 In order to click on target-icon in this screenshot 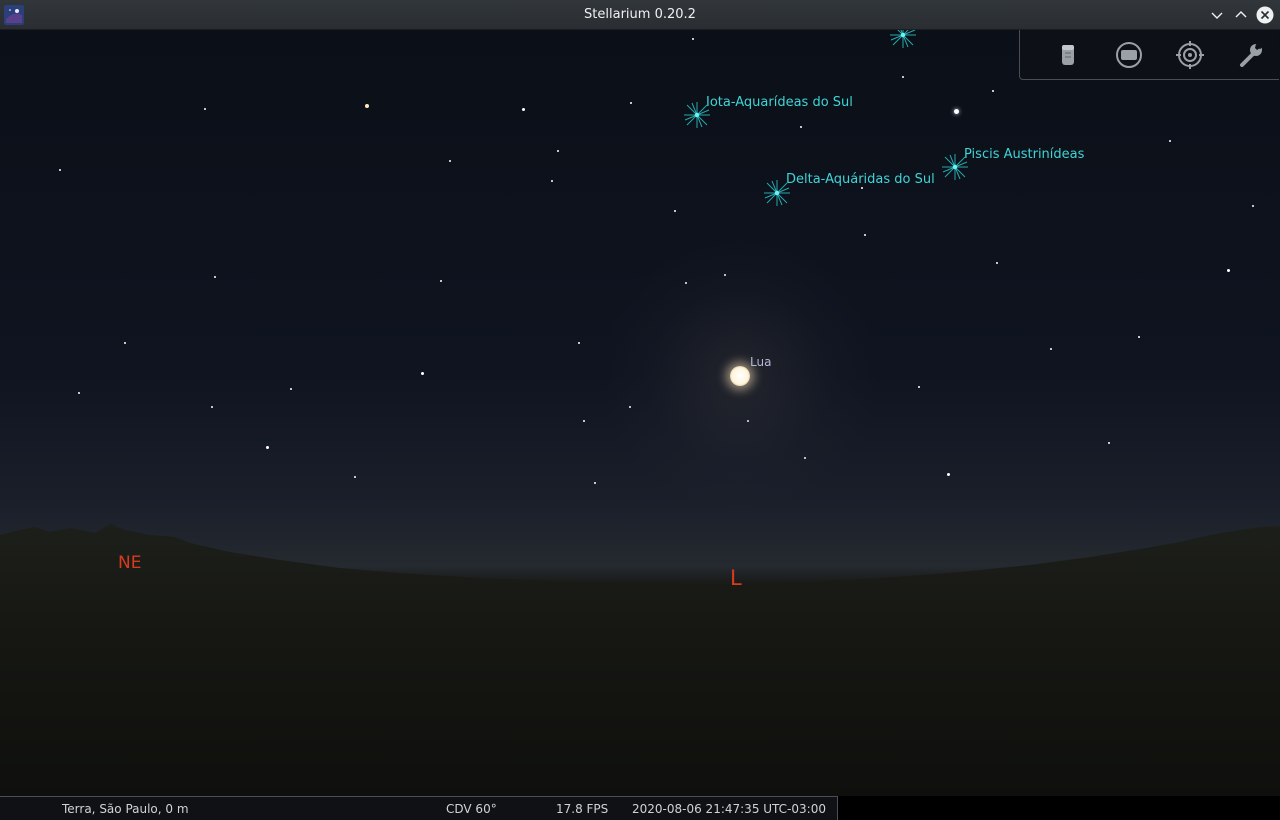, I will do `click(1190, 55)`.